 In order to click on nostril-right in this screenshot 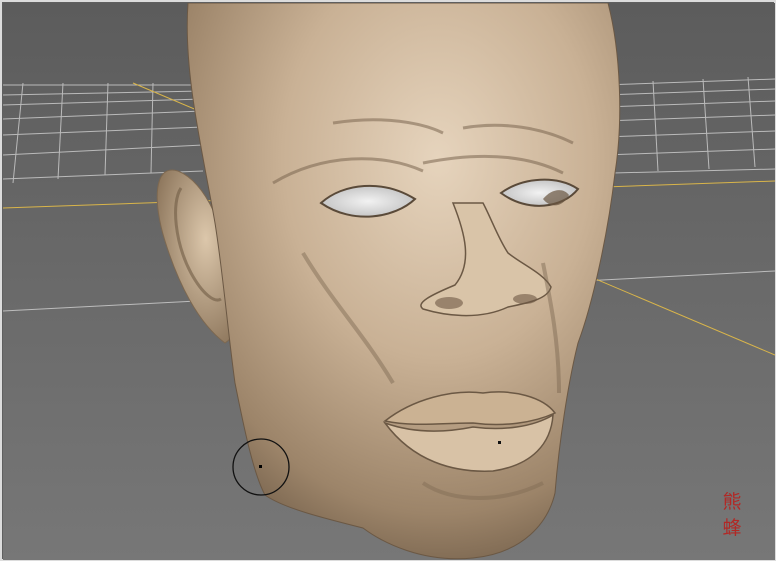, I will do `click(525, 299)`.